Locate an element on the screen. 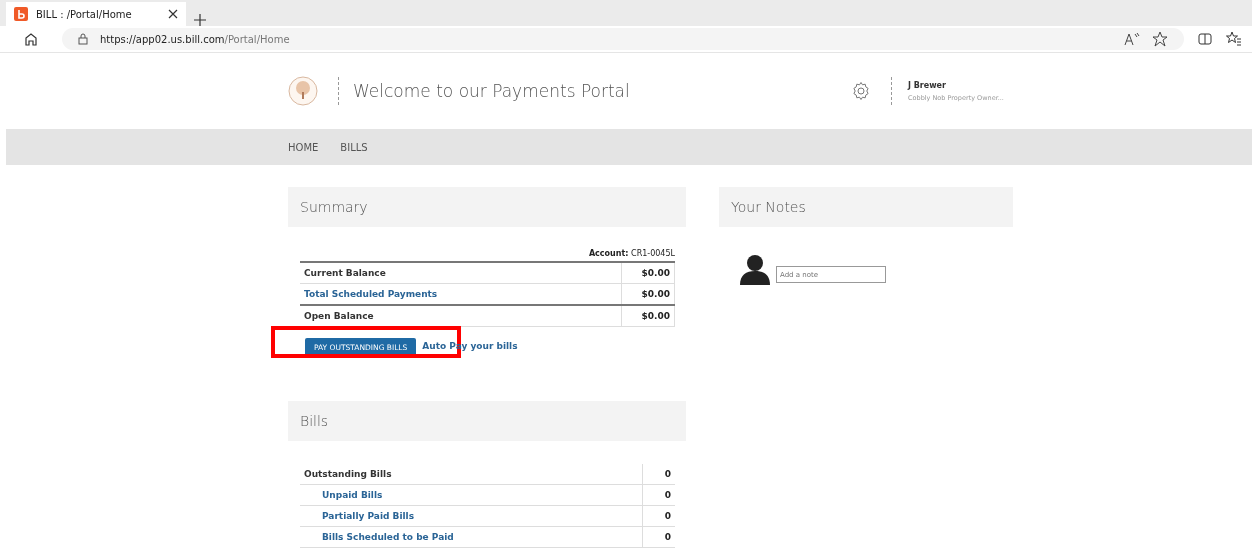  panel-header: Summary is located at coordinates (487, 207).